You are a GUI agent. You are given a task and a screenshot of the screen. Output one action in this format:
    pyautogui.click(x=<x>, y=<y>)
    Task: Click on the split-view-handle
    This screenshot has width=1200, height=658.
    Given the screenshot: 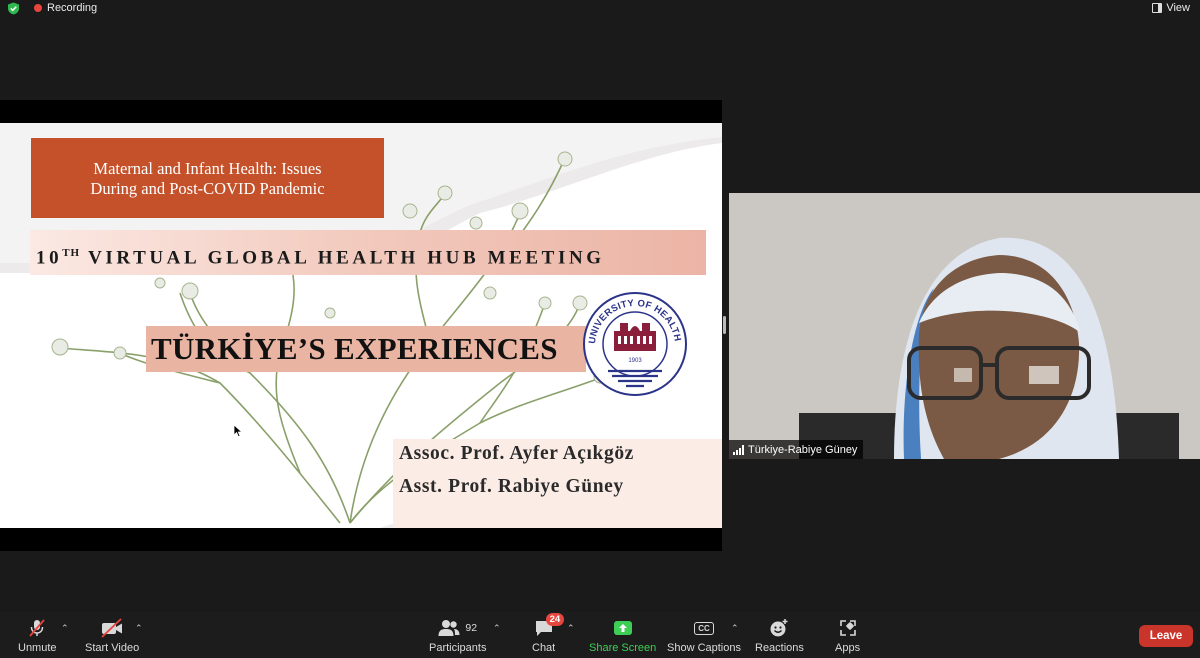 What is the action you would take?
    pyautogui.click(x=724, y=325)
    